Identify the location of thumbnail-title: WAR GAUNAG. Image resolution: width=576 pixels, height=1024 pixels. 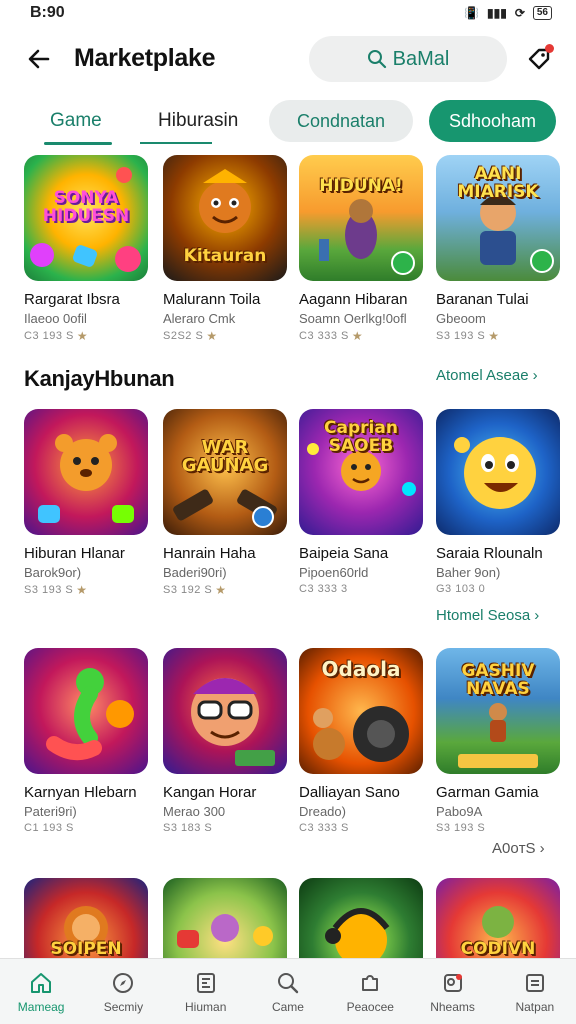
(225, 456).